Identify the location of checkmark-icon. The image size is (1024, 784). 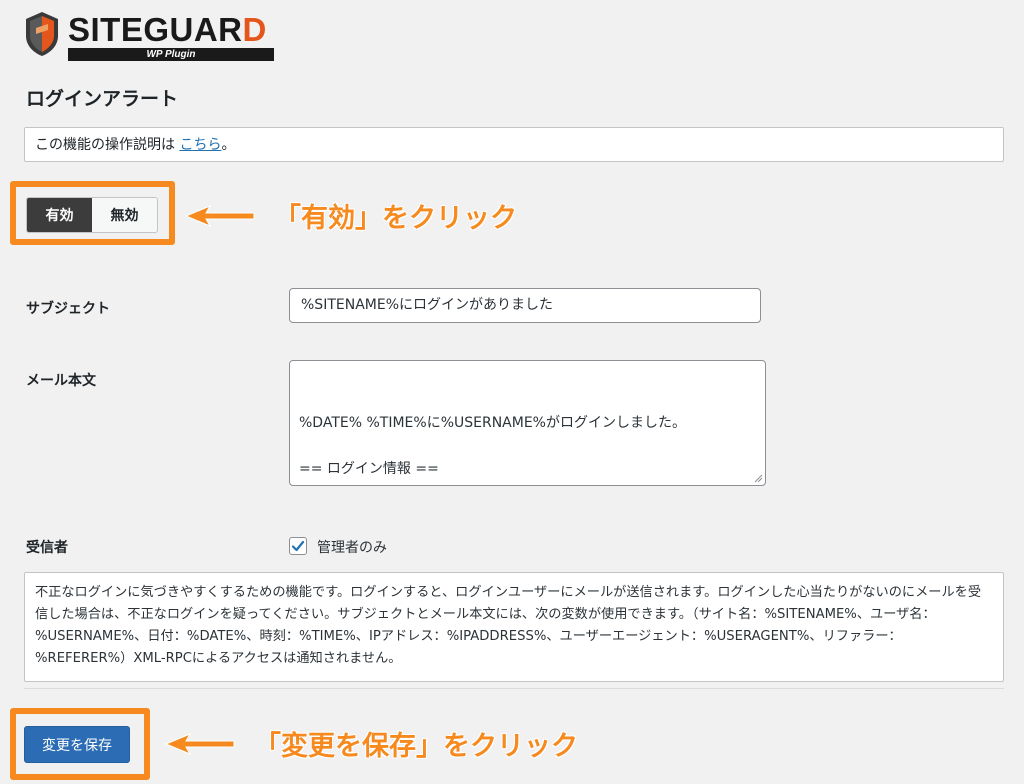
(298, 546).